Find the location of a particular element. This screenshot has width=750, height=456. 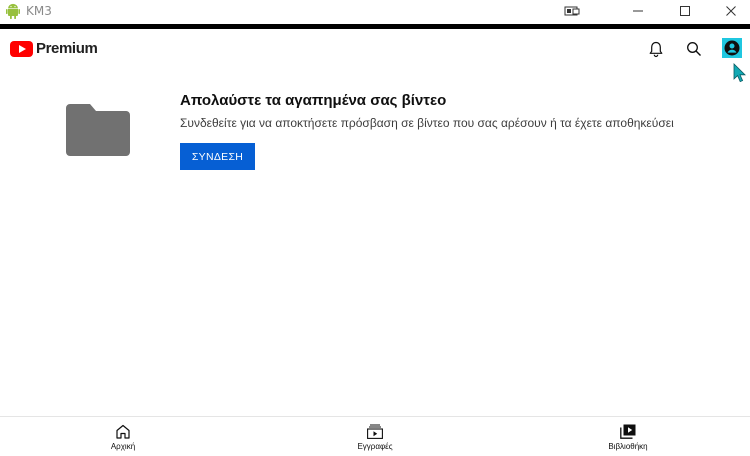

subscriptions-icon is located at coordinates (375, 431).